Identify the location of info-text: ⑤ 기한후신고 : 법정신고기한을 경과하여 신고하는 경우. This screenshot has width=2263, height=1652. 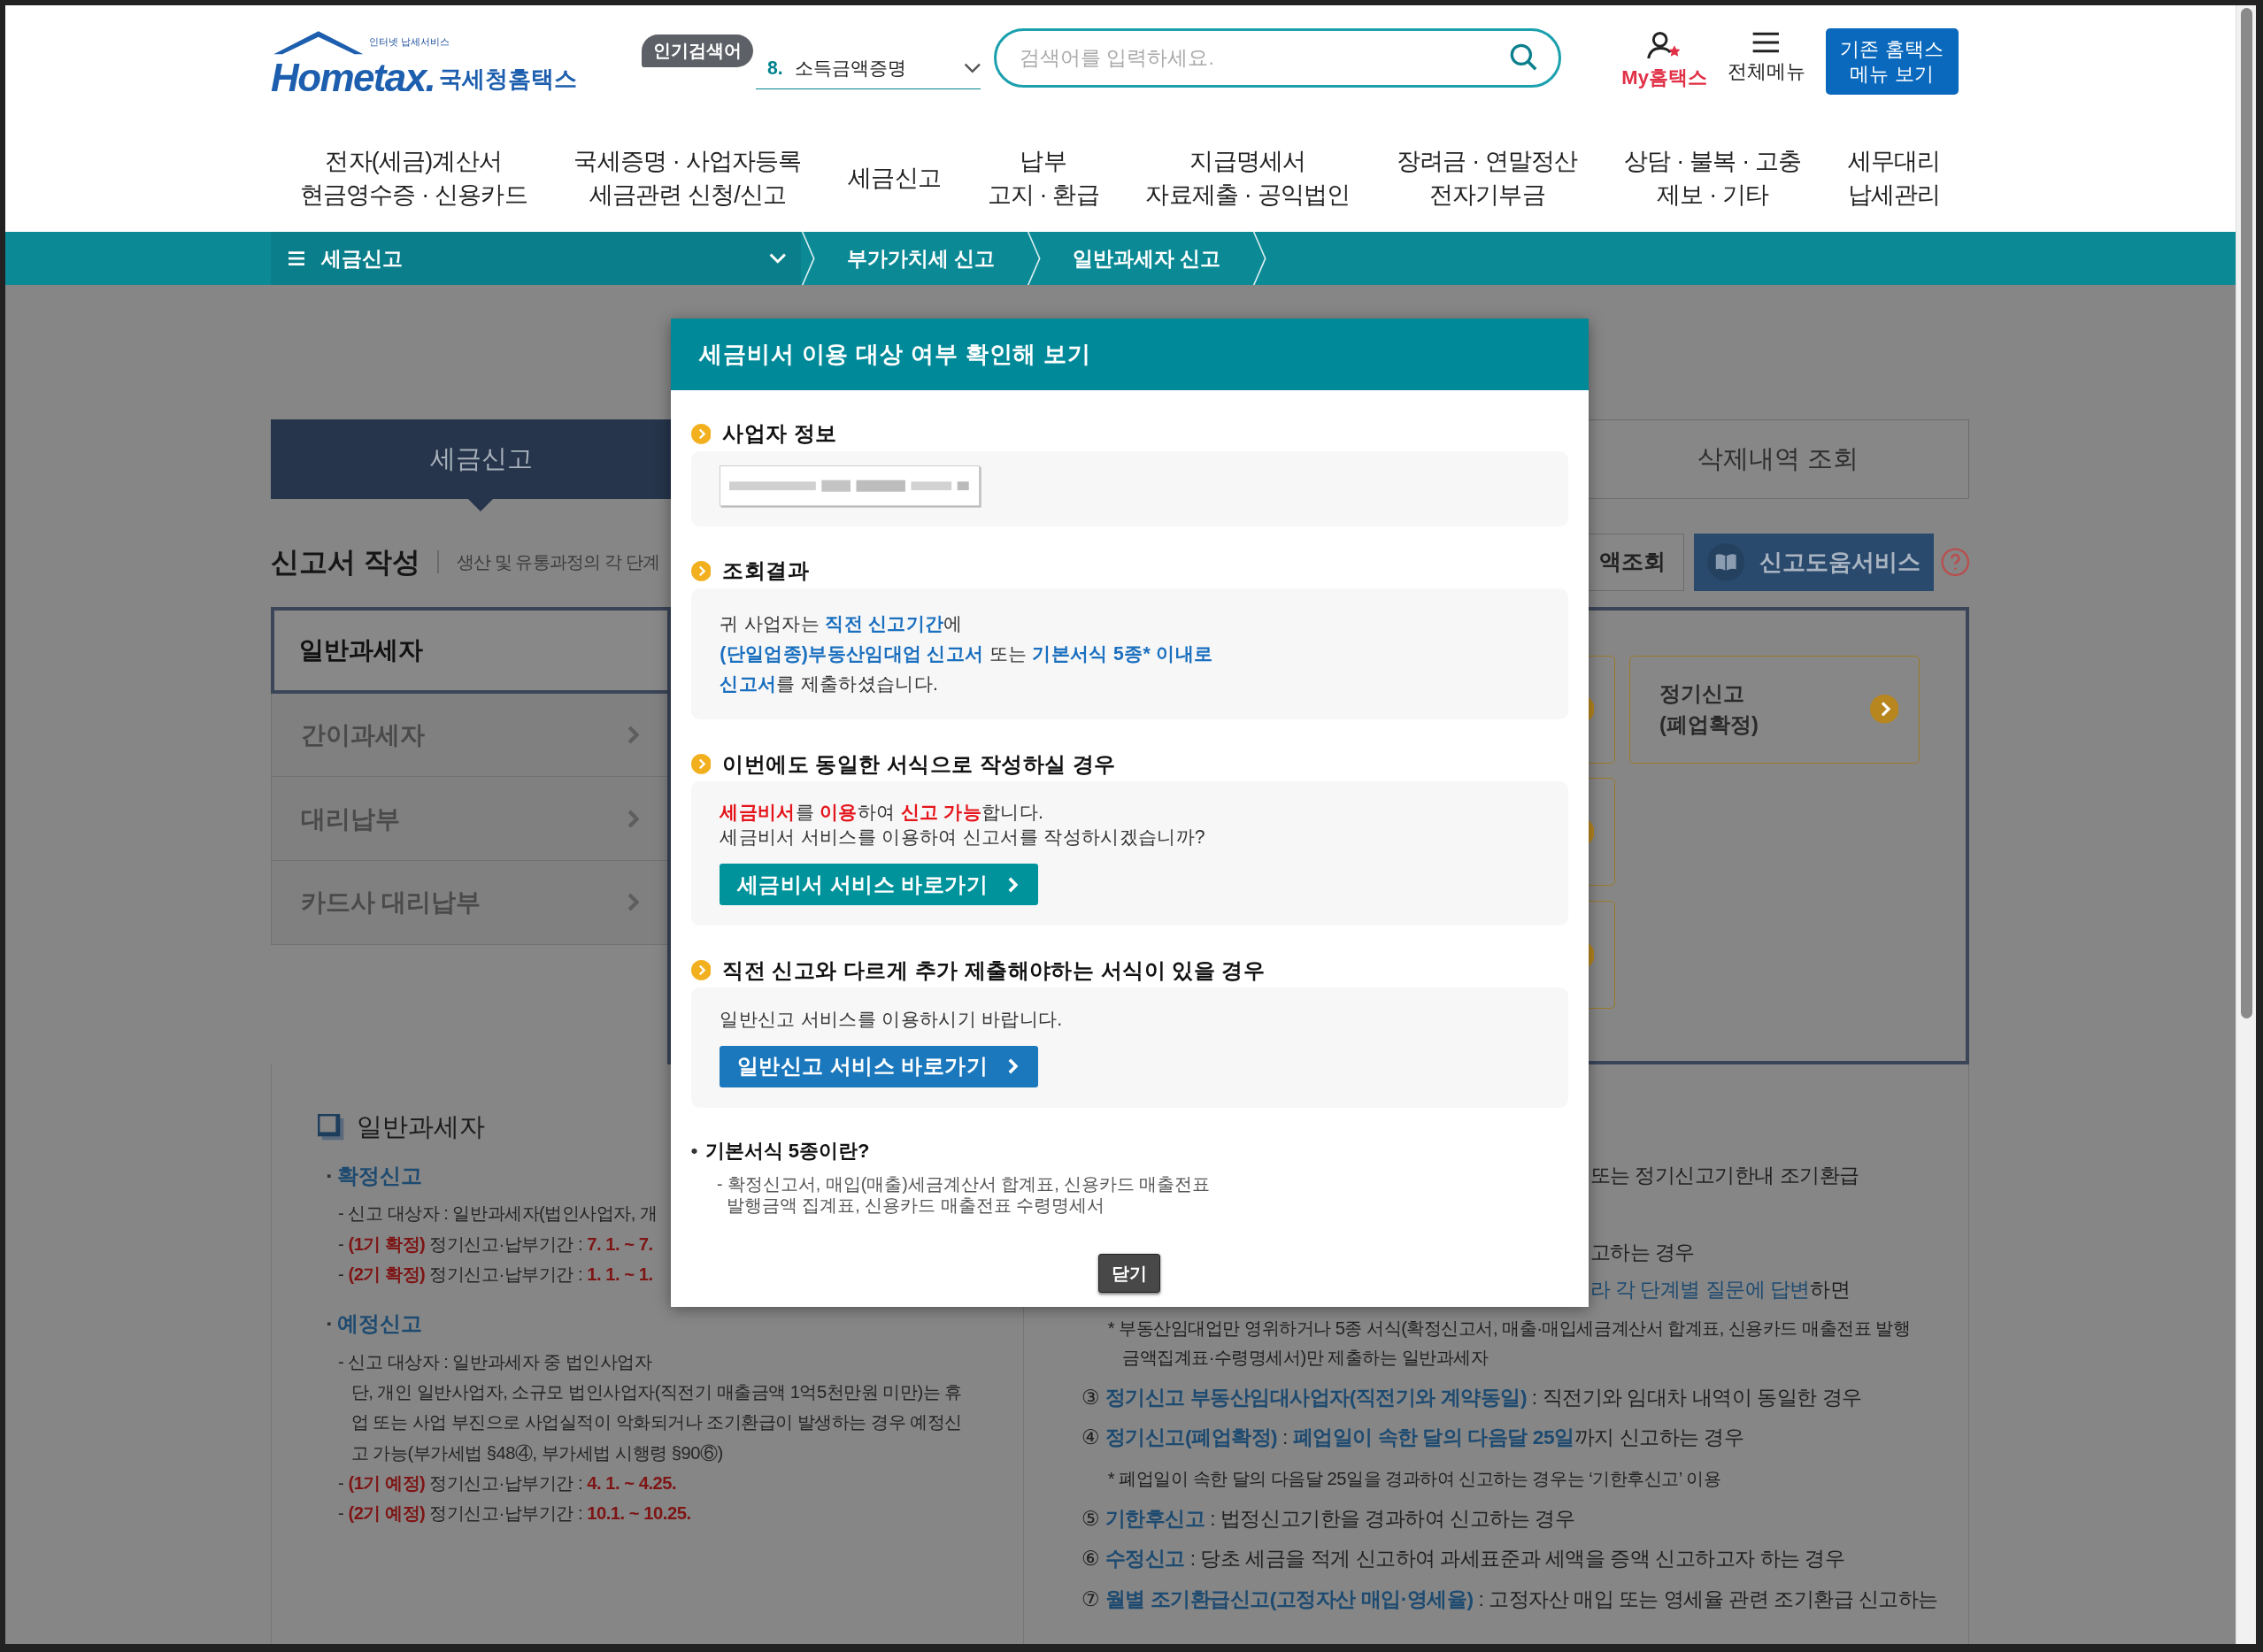
(1328, 1518).